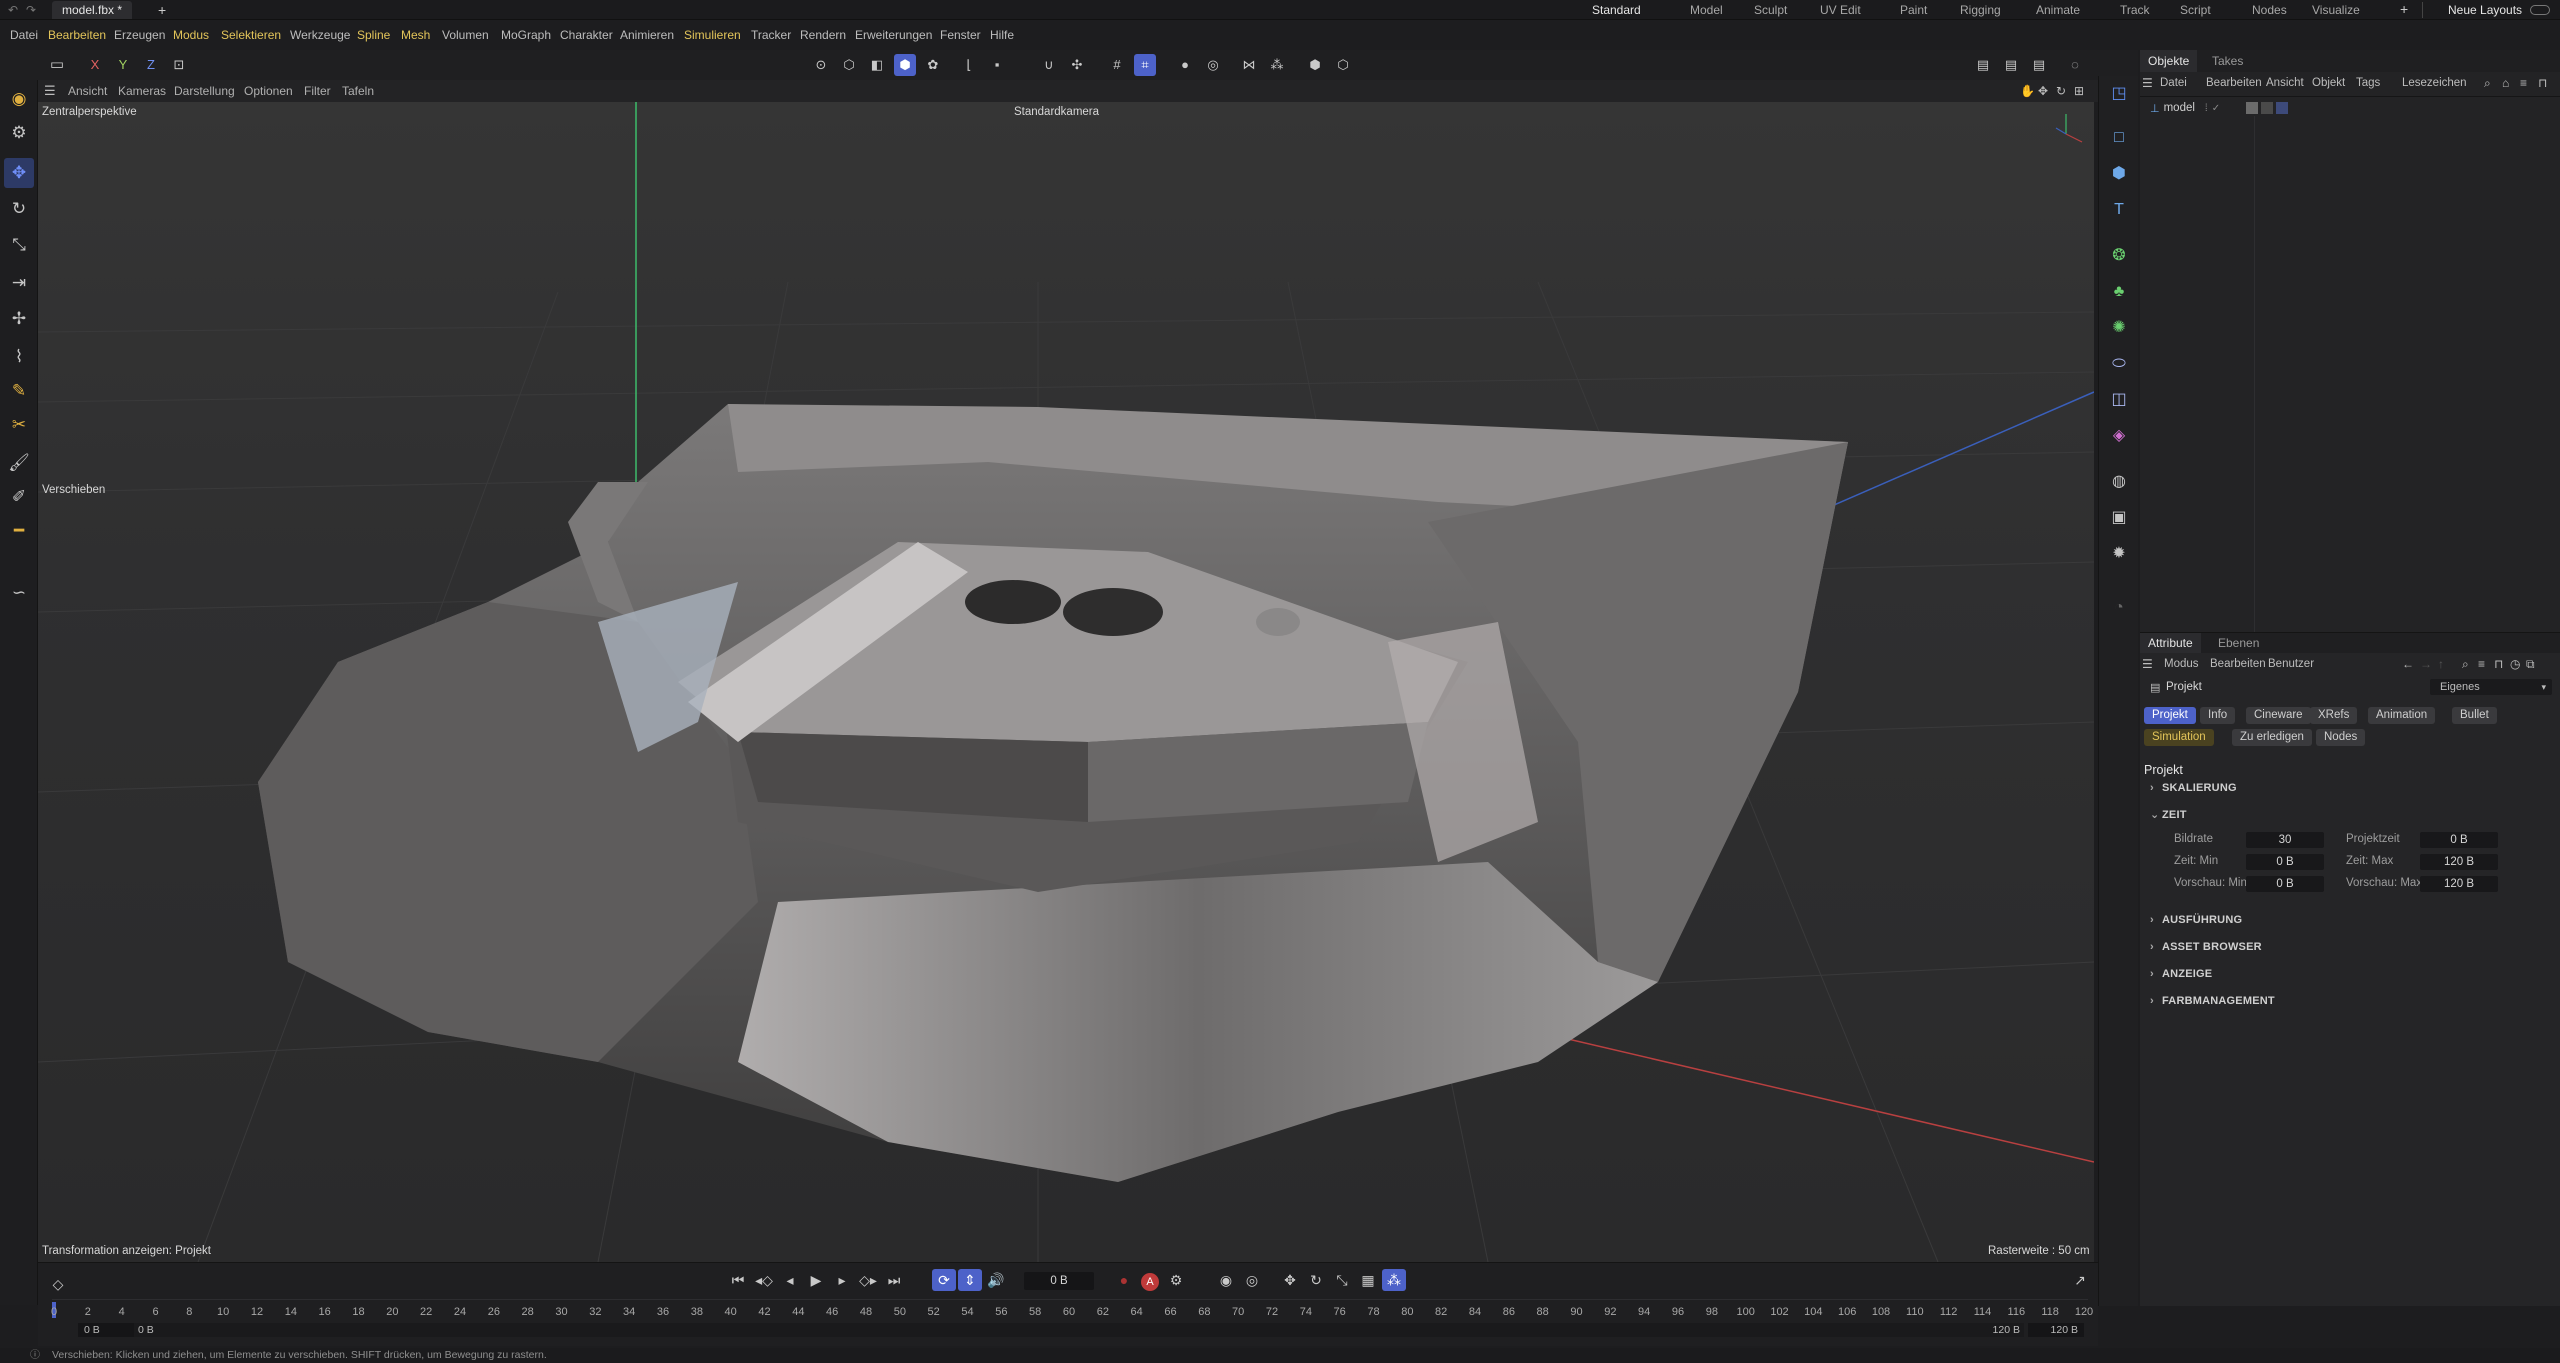 The image size is (2560, 1363). Describe the element at coordinates (2285, 83) in the screenshot. I see `object-menu-ansicht: Ansicht` at that location.